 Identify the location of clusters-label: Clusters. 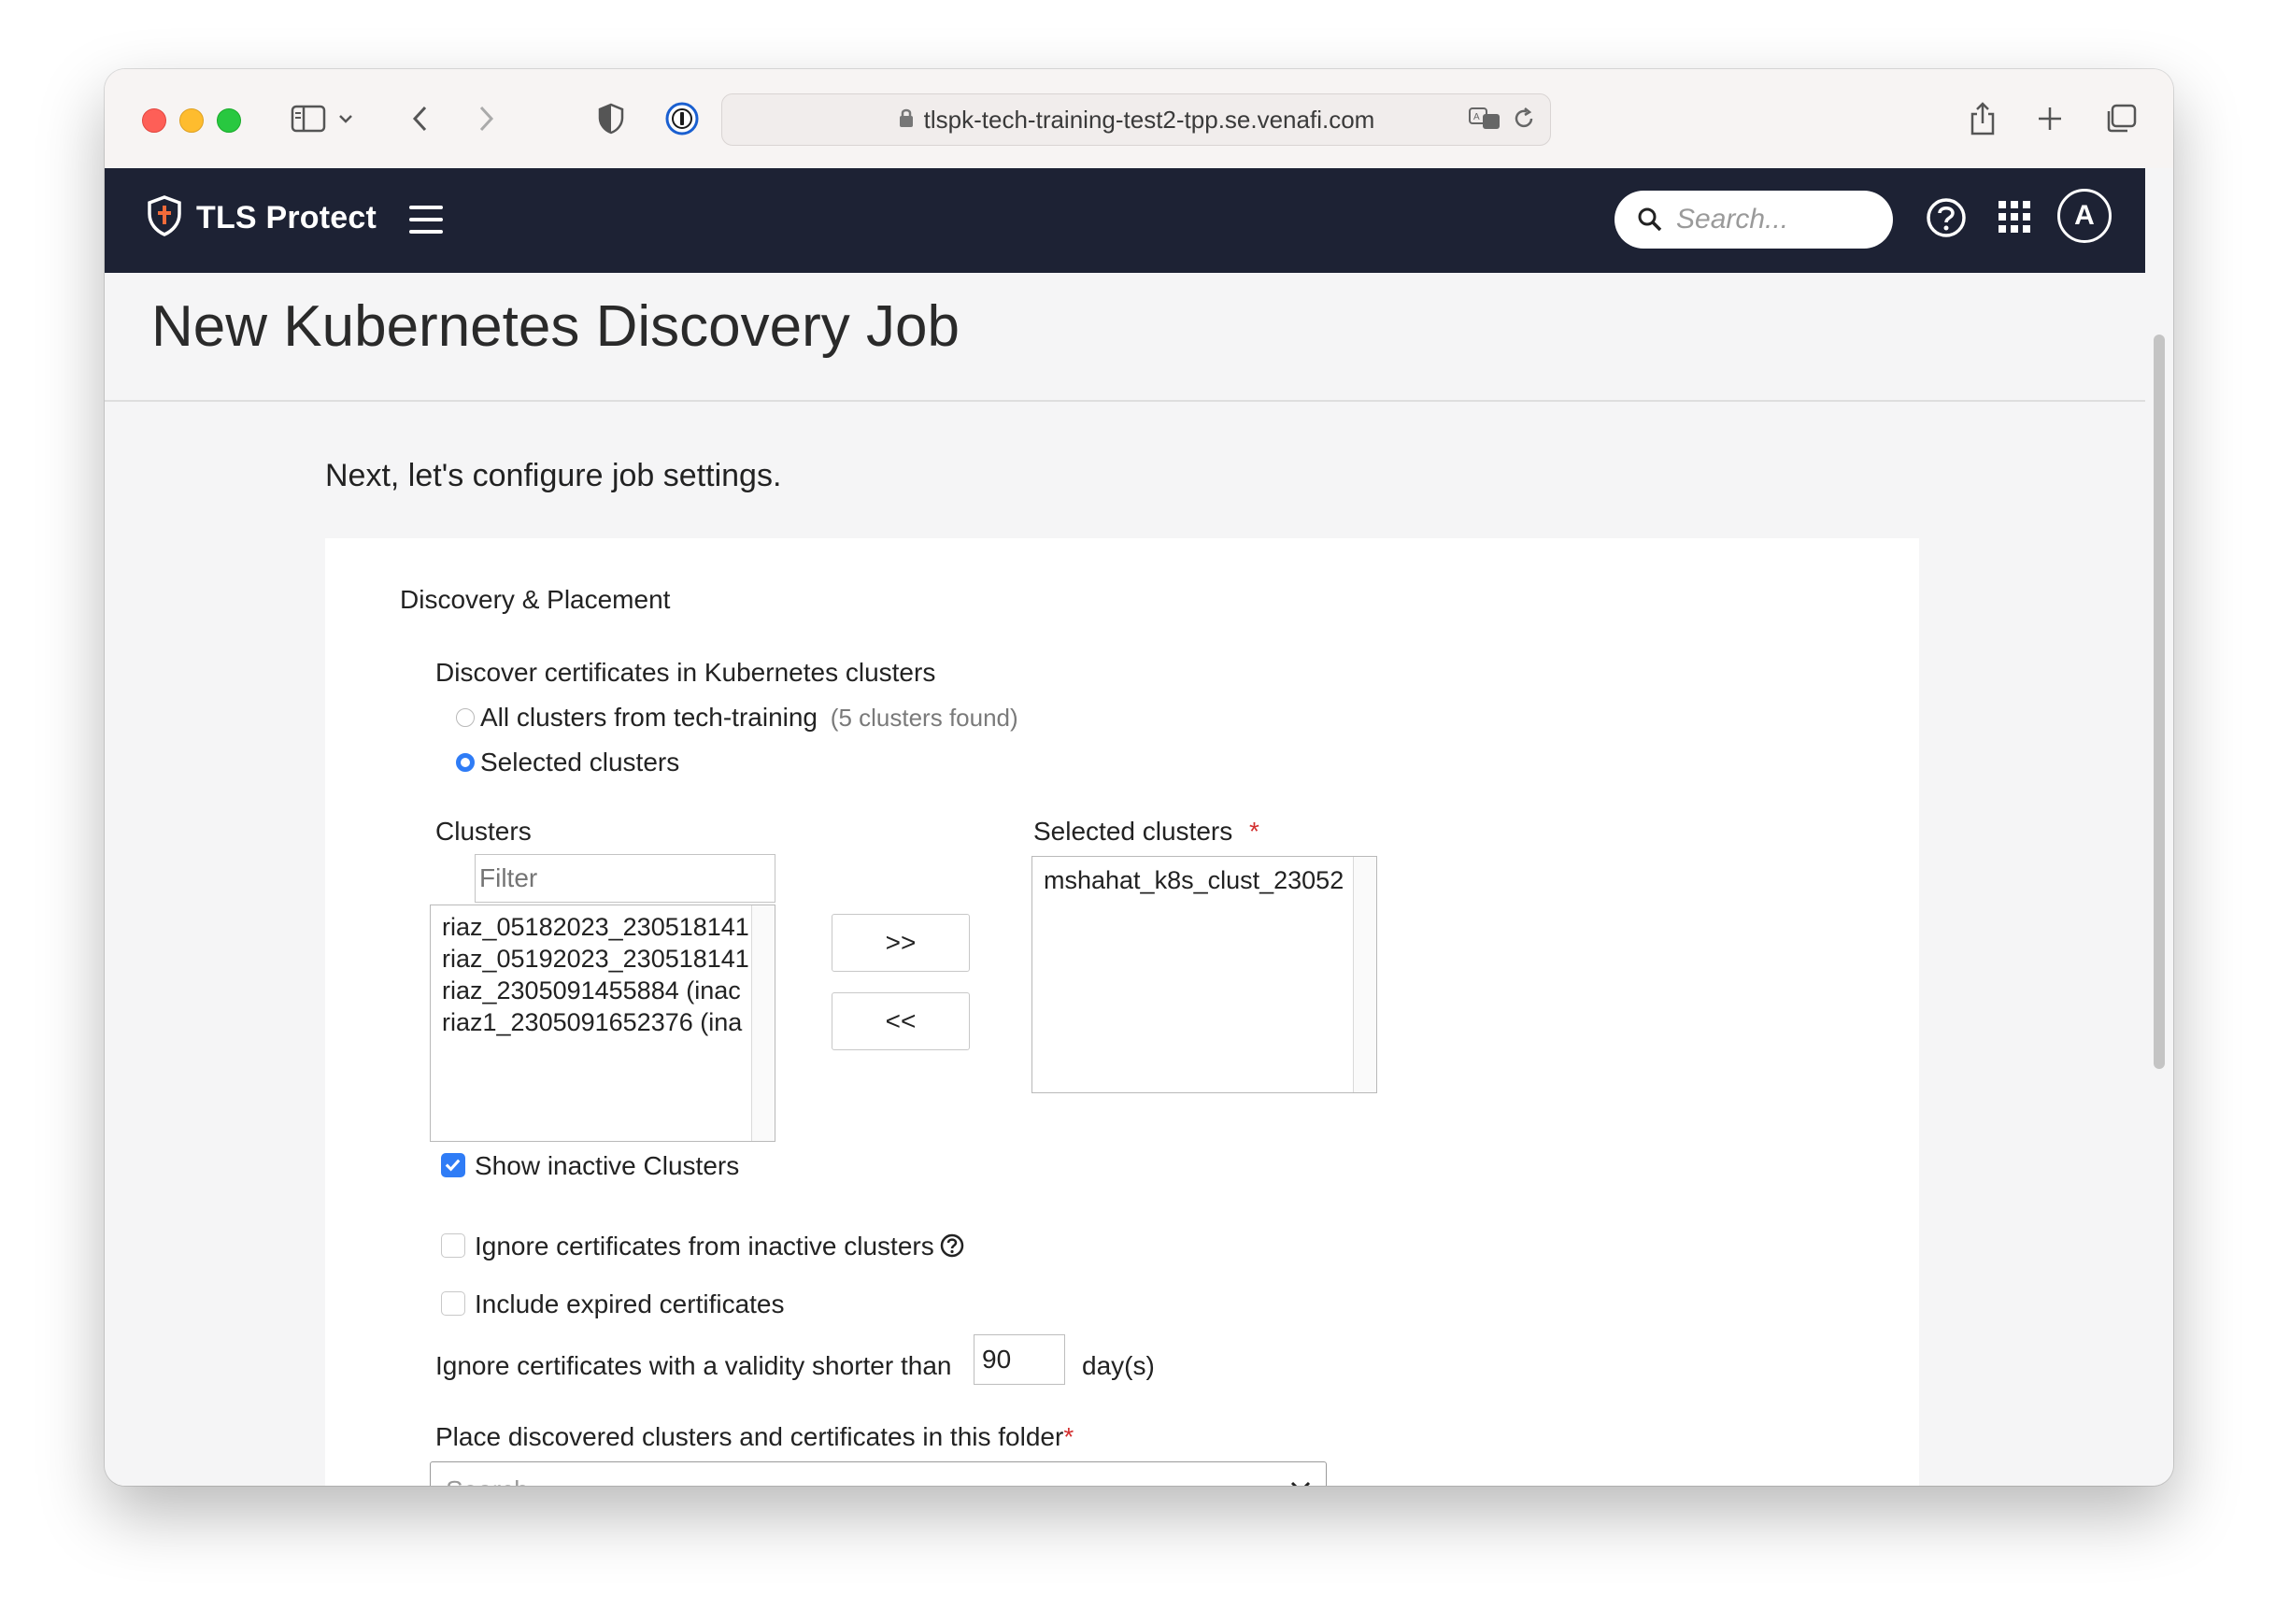
(483, 831).